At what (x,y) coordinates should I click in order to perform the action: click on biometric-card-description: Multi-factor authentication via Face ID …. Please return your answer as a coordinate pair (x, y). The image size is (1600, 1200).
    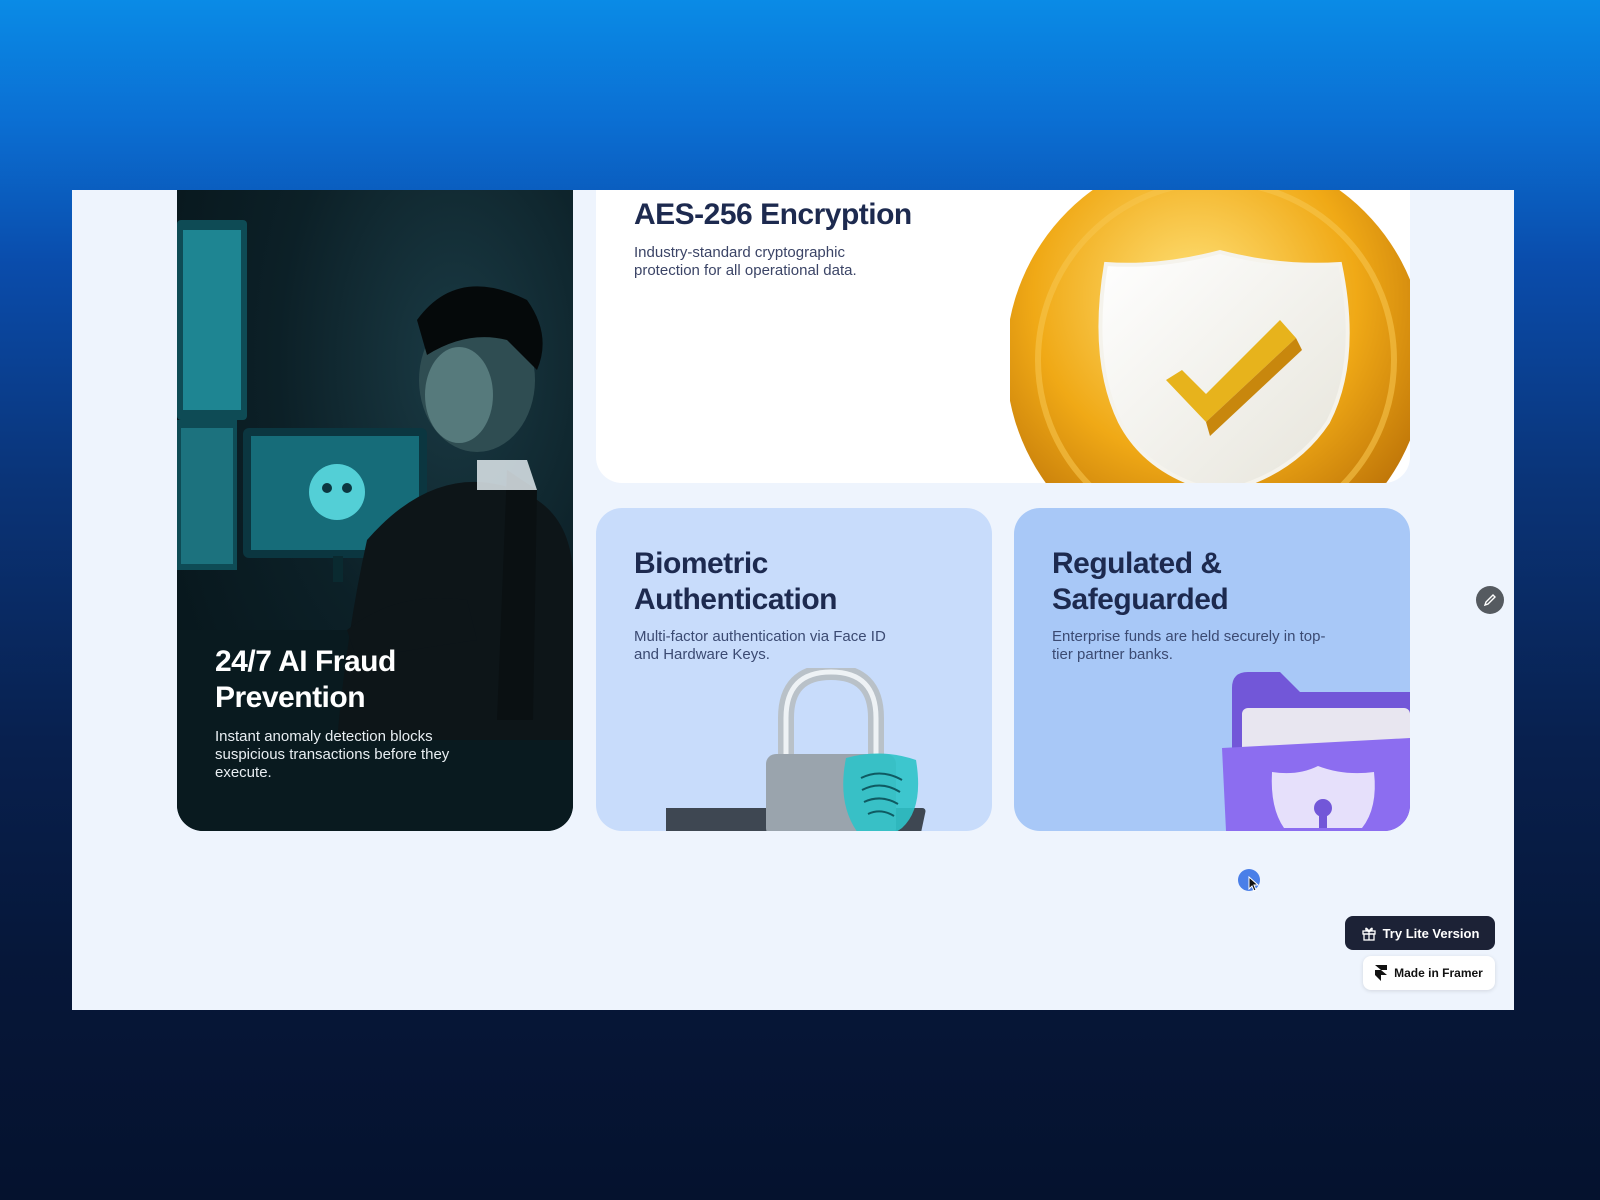
    Looking at the image, I should click on (760, 645).